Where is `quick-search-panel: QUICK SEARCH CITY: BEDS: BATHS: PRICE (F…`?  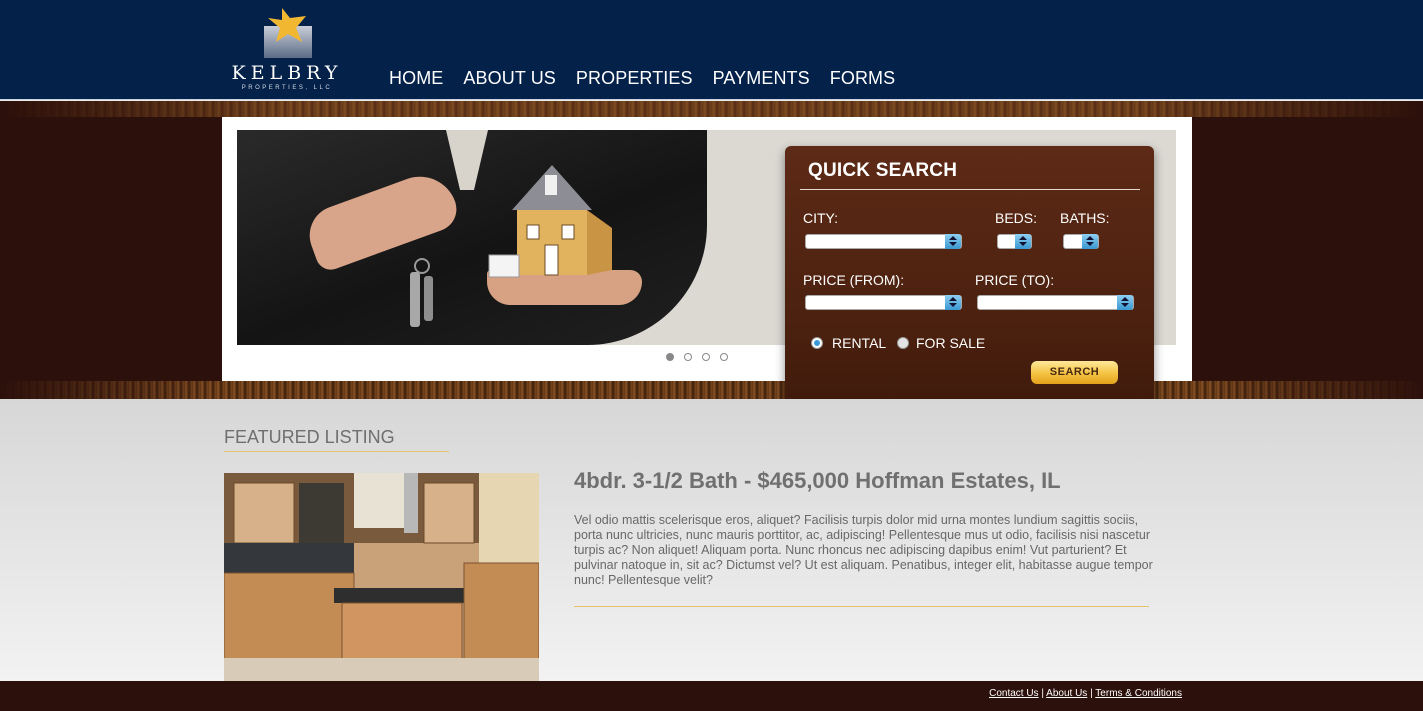 quick-search-panel: QUICK SEARCH CITY: BEDS: BATHS: PRICE (F… is located at coordinates (969, 281).